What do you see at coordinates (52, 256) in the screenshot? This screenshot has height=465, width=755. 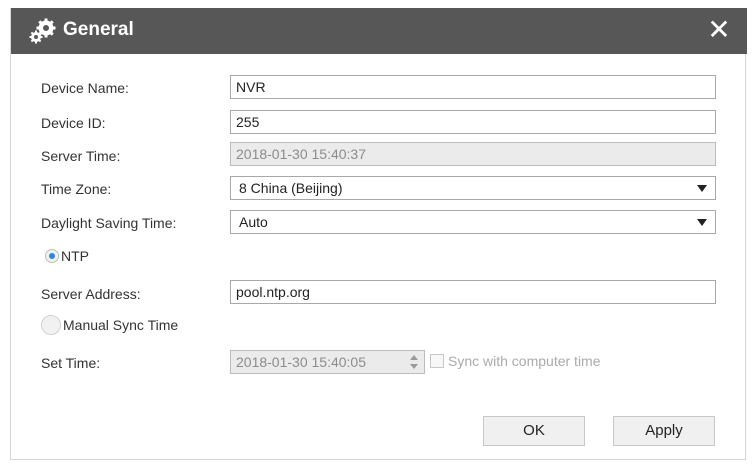 I see `ntp-radio` at bounding box center [52, 256].